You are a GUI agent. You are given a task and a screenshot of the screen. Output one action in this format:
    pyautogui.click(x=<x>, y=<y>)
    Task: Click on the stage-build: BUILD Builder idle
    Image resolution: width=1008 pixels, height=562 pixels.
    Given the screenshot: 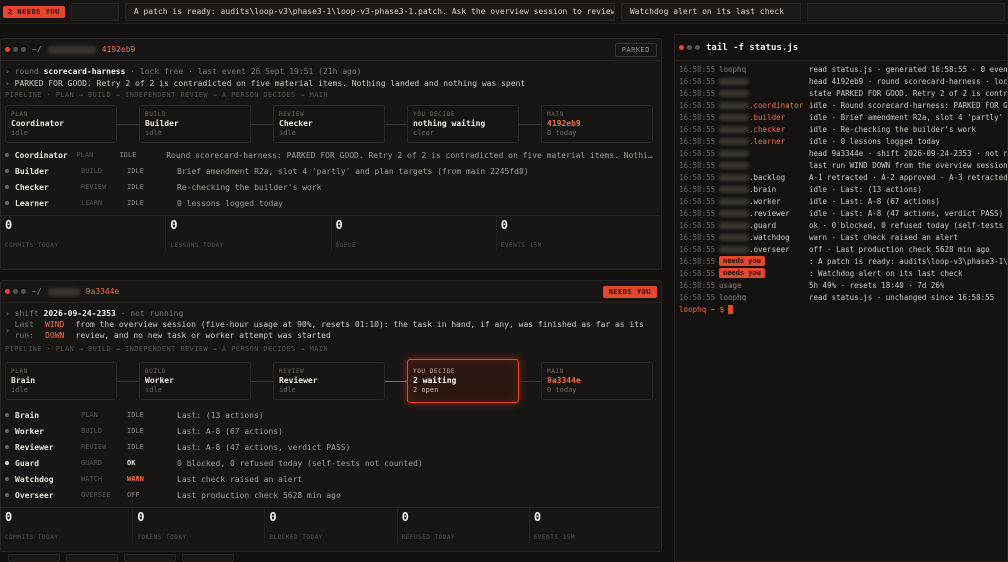 What is the action you would take?
    pyautogui.click(x=195, y=124)
    